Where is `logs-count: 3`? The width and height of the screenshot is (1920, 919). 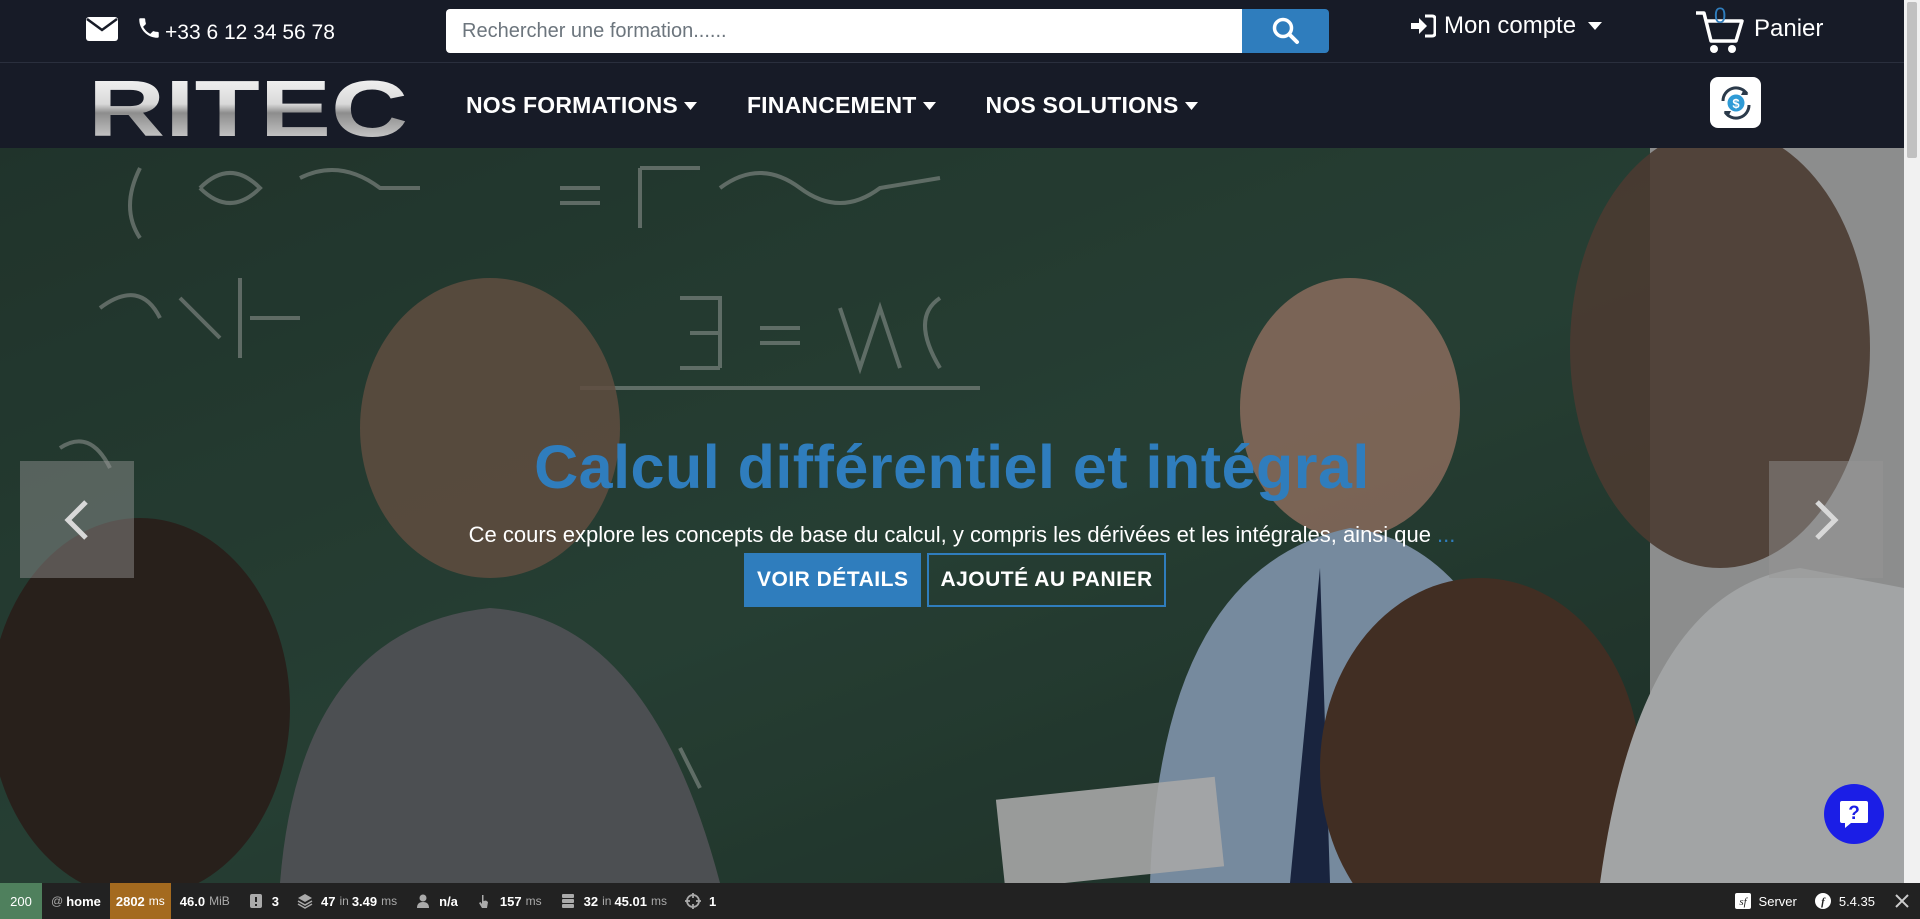
logs-count: 3 is located at coordinates (275, 901).